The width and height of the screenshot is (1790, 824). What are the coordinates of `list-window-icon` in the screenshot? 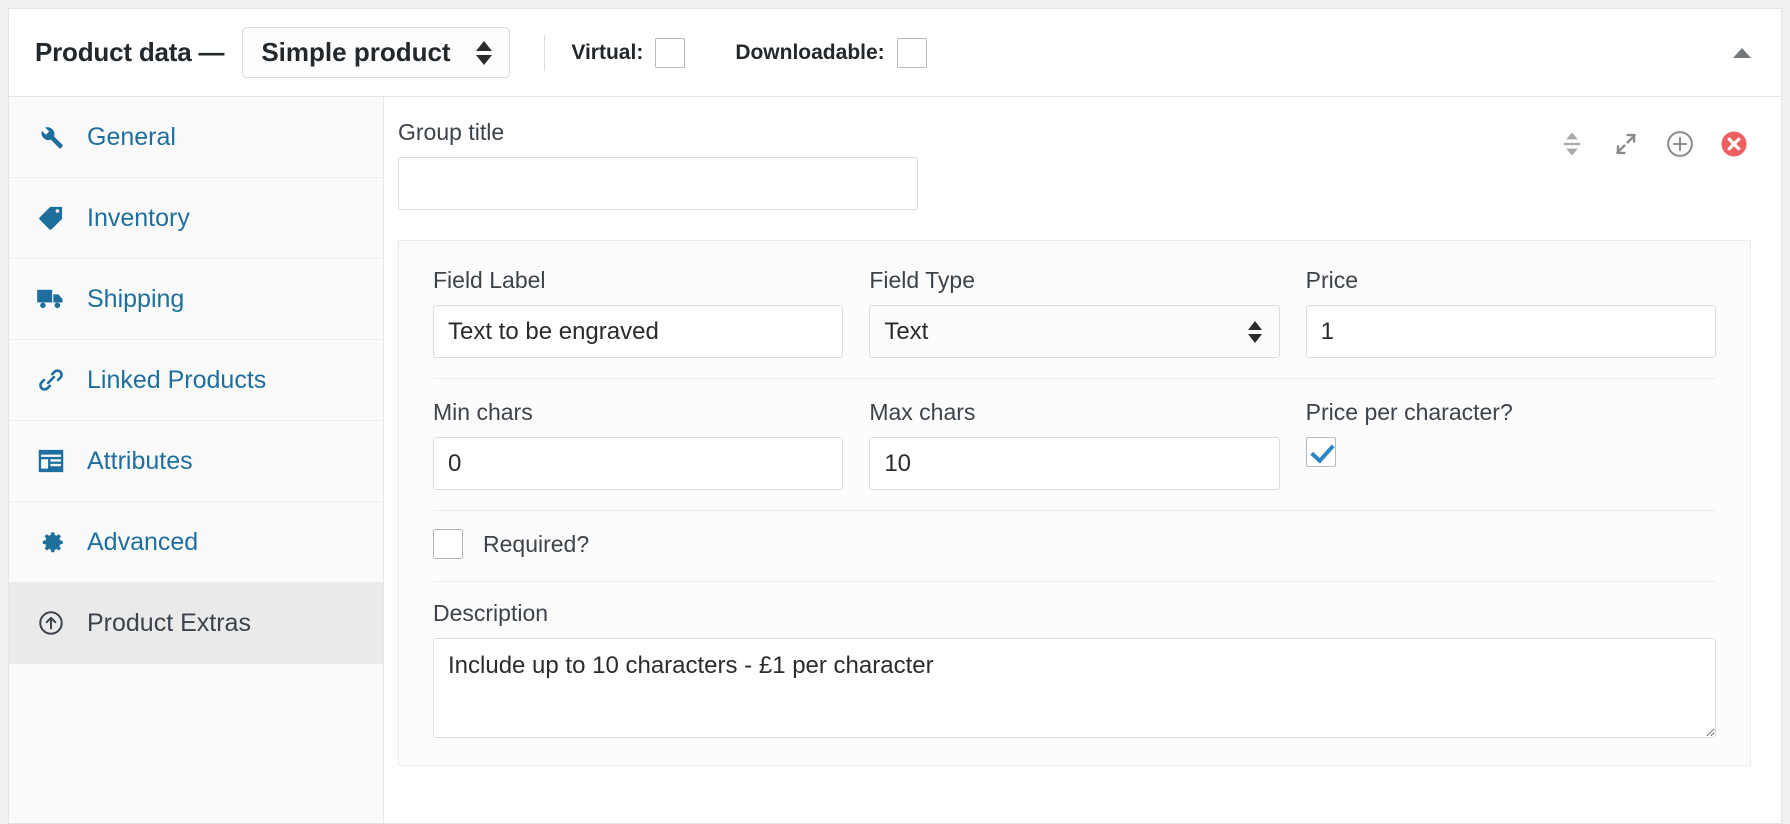 It's located at (51, 461).